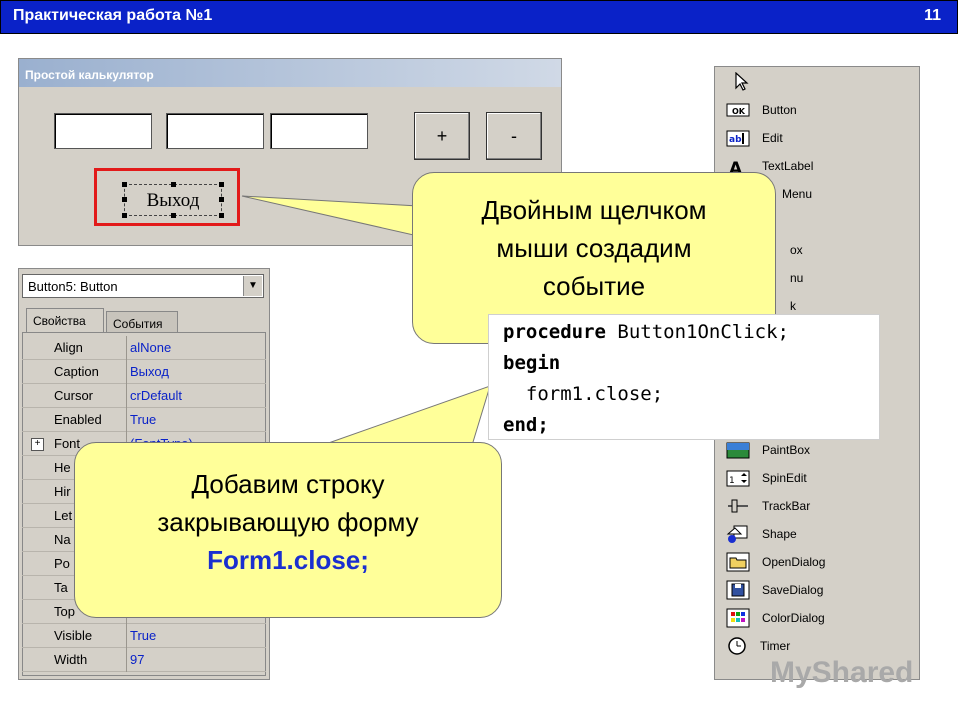 The height and width of the screenshot is (720, 960). What do you see at coordinates (288, 484) in the screenshot?
I see `callout-line: Добавим строку` at bounding box center [288, 484].